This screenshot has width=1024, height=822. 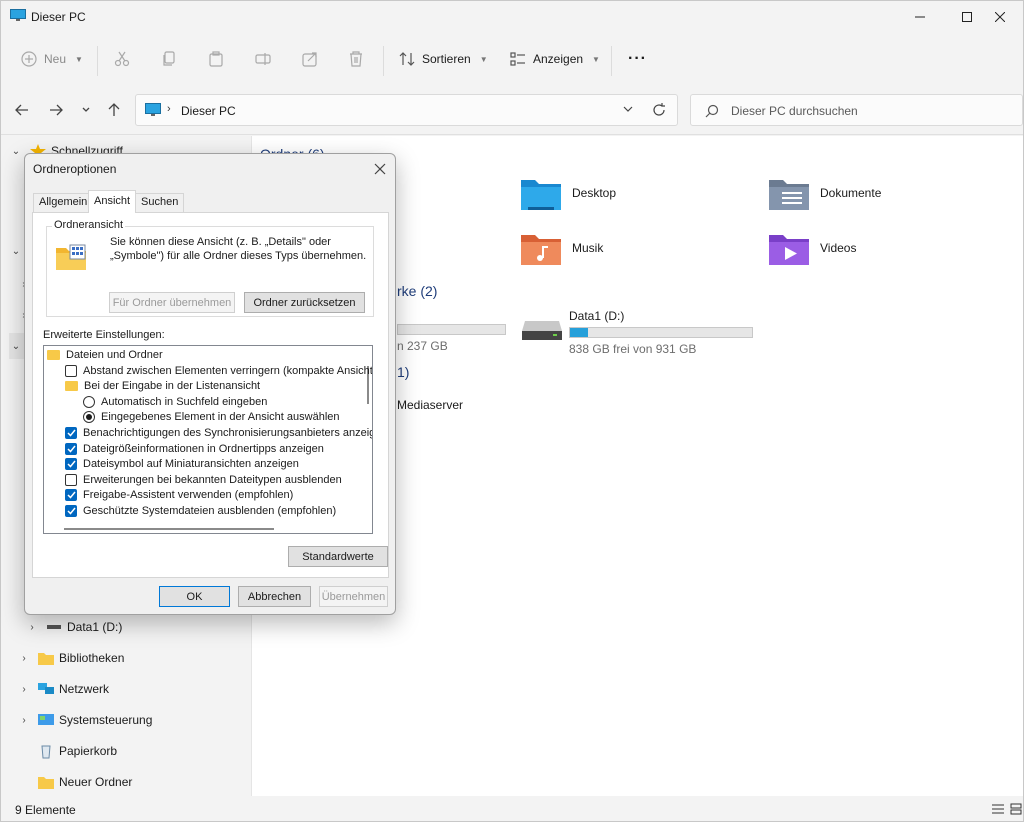 I want to click on folder-documents: Dokumente, so click(x=824, y=194).